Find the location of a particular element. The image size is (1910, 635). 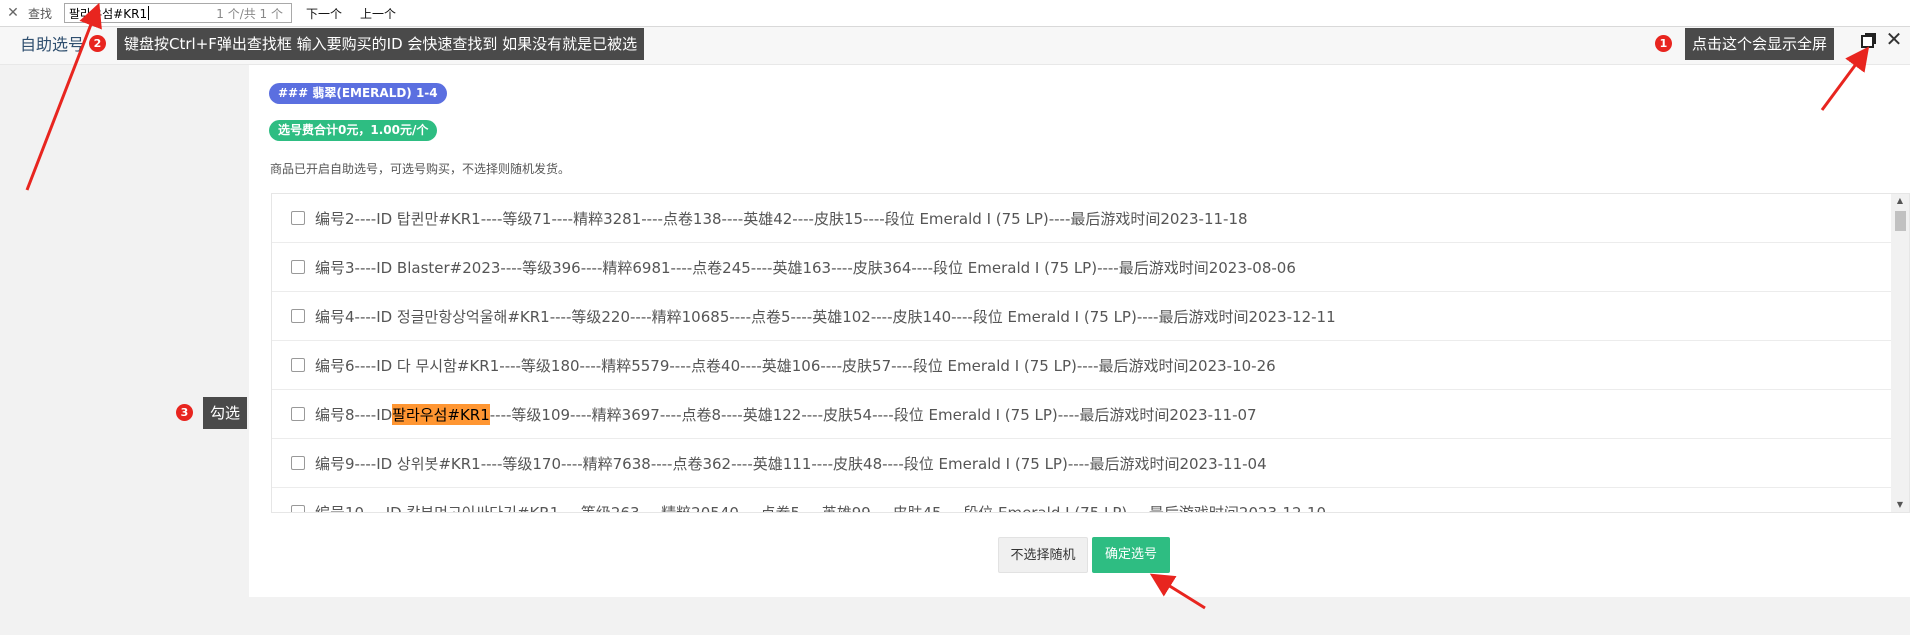

random-select-button: 不选择随机 is located at coordinates (1043, 555).